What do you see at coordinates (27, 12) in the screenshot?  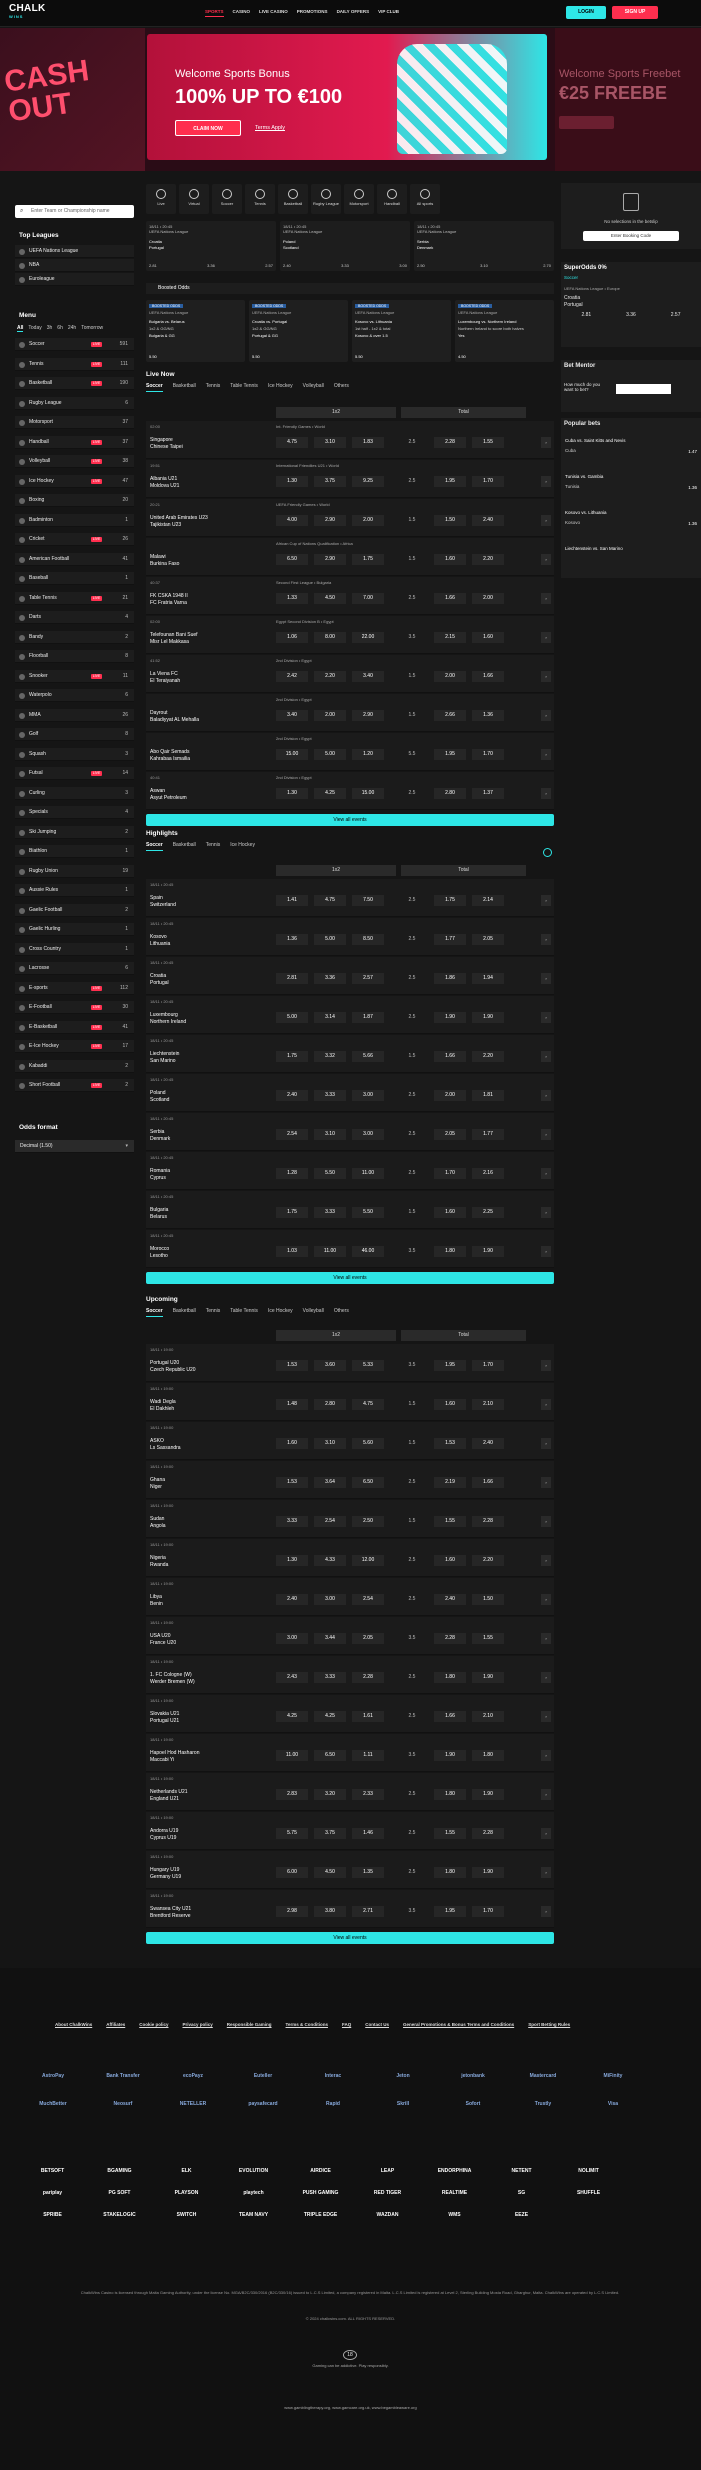 I see `chalkwins-logo: CHALK WINS` at bounding box center [27, 12].